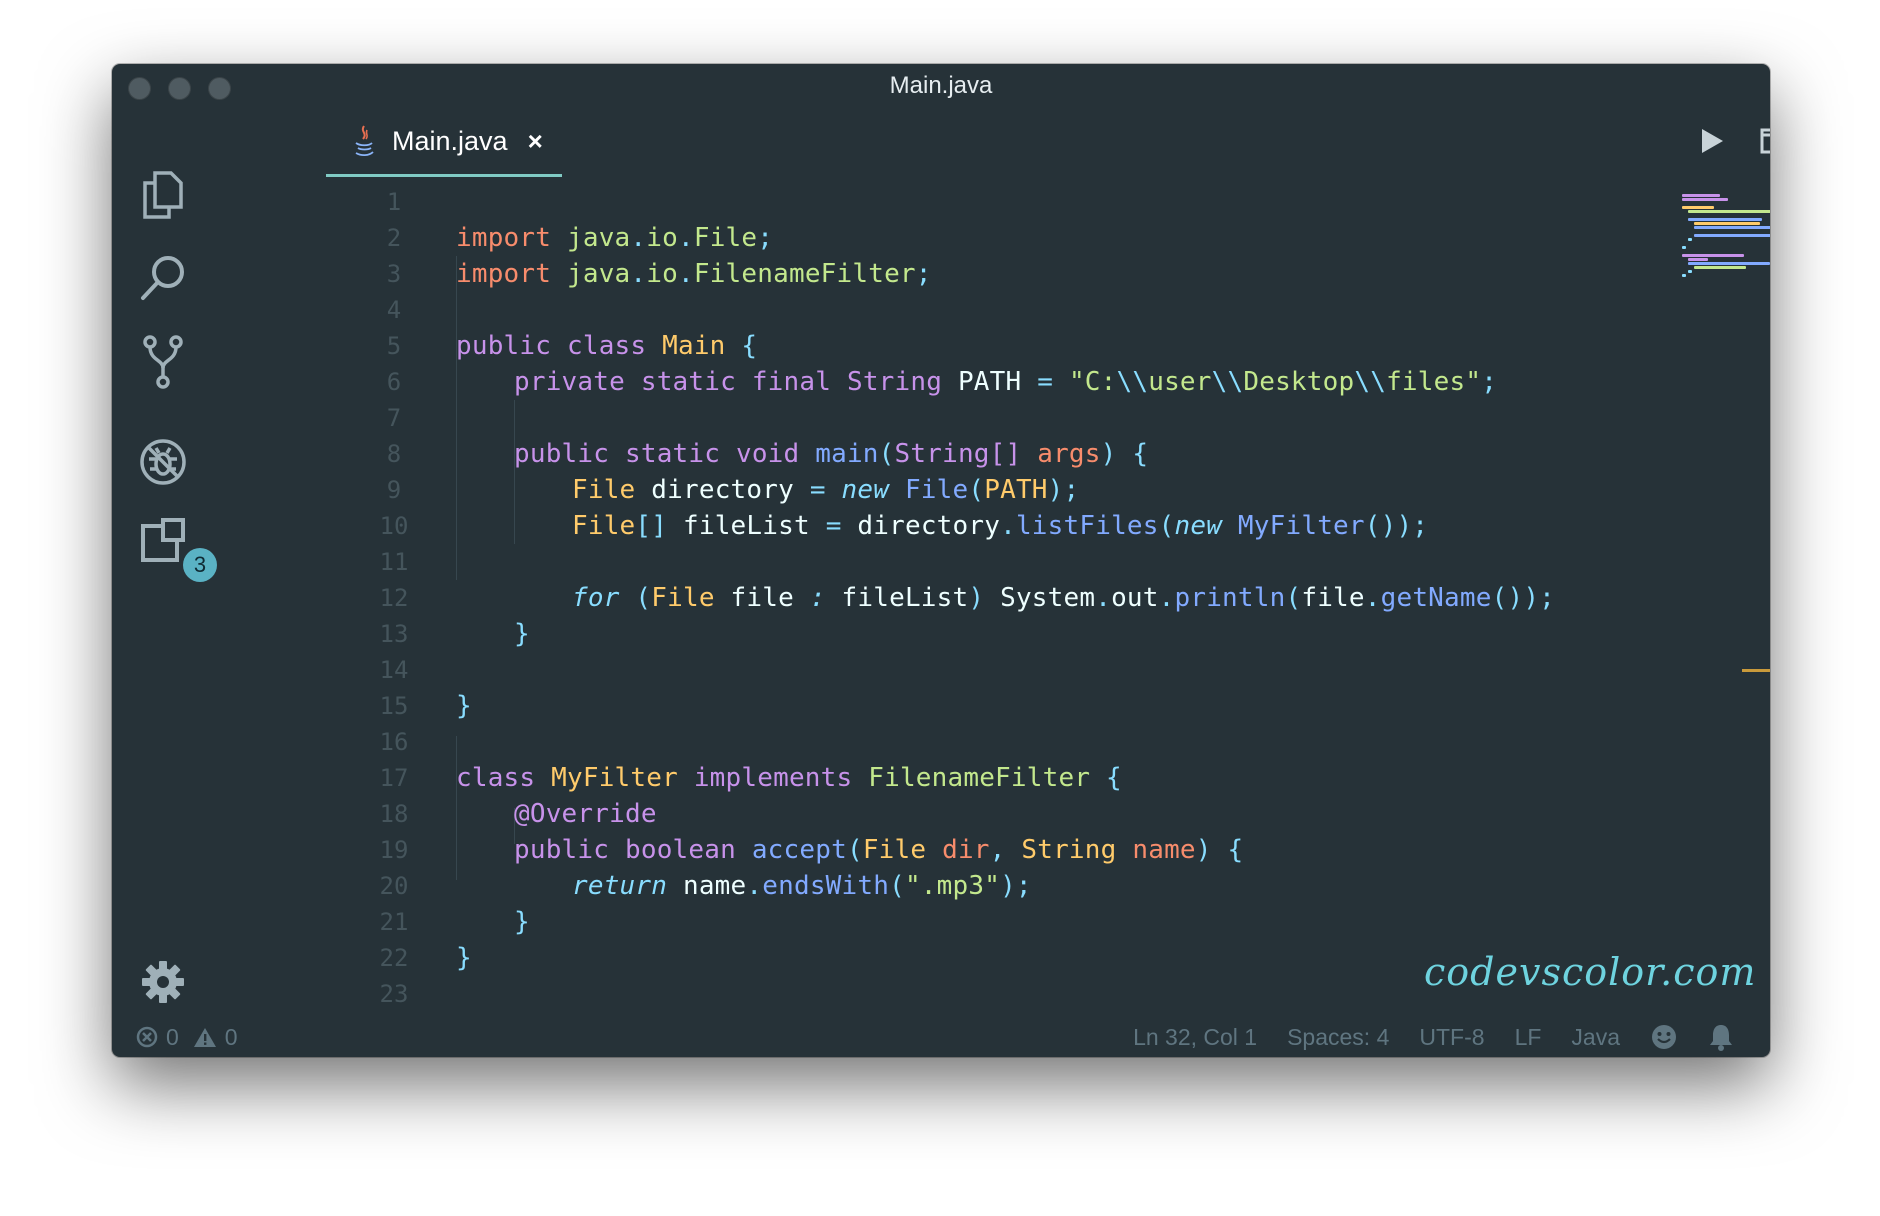 This screenshot has width=1880, height=1216. What do you see at coordinates (1418, 1037) in the screenshot?
I see `status-items: Ln 32, Col 1 Spaces: 4 UTF-8 LF Java` at bounding box center [1418, 1037].